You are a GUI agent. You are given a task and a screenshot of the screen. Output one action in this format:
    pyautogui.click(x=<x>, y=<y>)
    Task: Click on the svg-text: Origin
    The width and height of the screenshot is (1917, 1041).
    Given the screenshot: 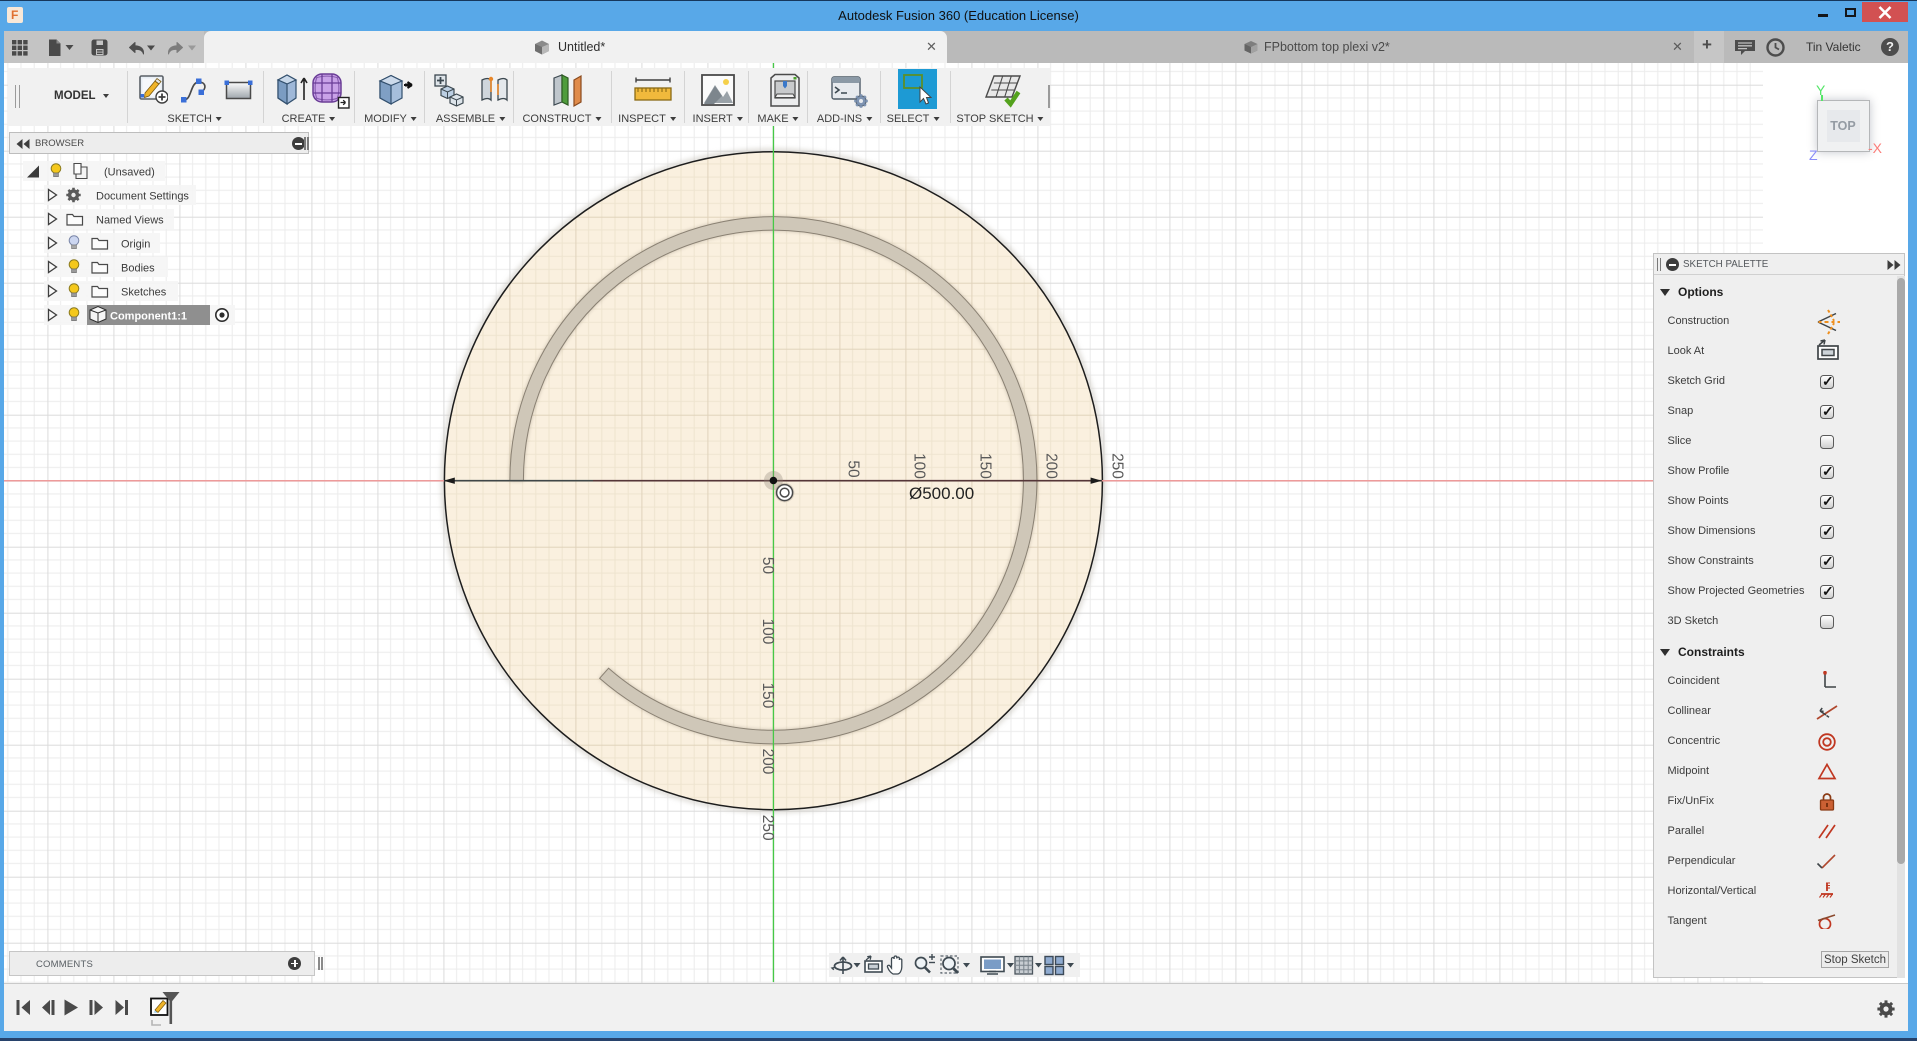 What is the action you would take?
    pyautogui.click(x=135, y=245)
    